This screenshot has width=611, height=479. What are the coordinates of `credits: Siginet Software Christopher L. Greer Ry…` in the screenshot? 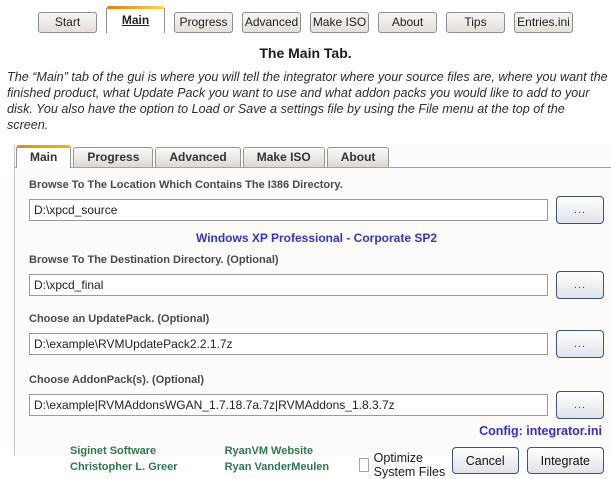 It's located at (199, 460).